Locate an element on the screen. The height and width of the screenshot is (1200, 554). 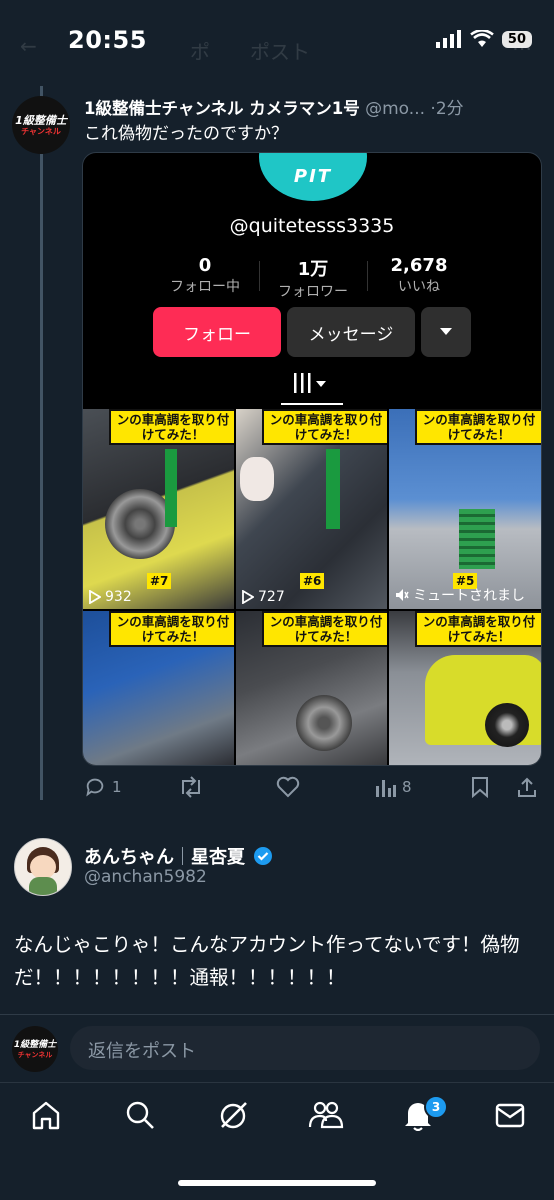
dropdown-button is located at coordinates (446, 332).